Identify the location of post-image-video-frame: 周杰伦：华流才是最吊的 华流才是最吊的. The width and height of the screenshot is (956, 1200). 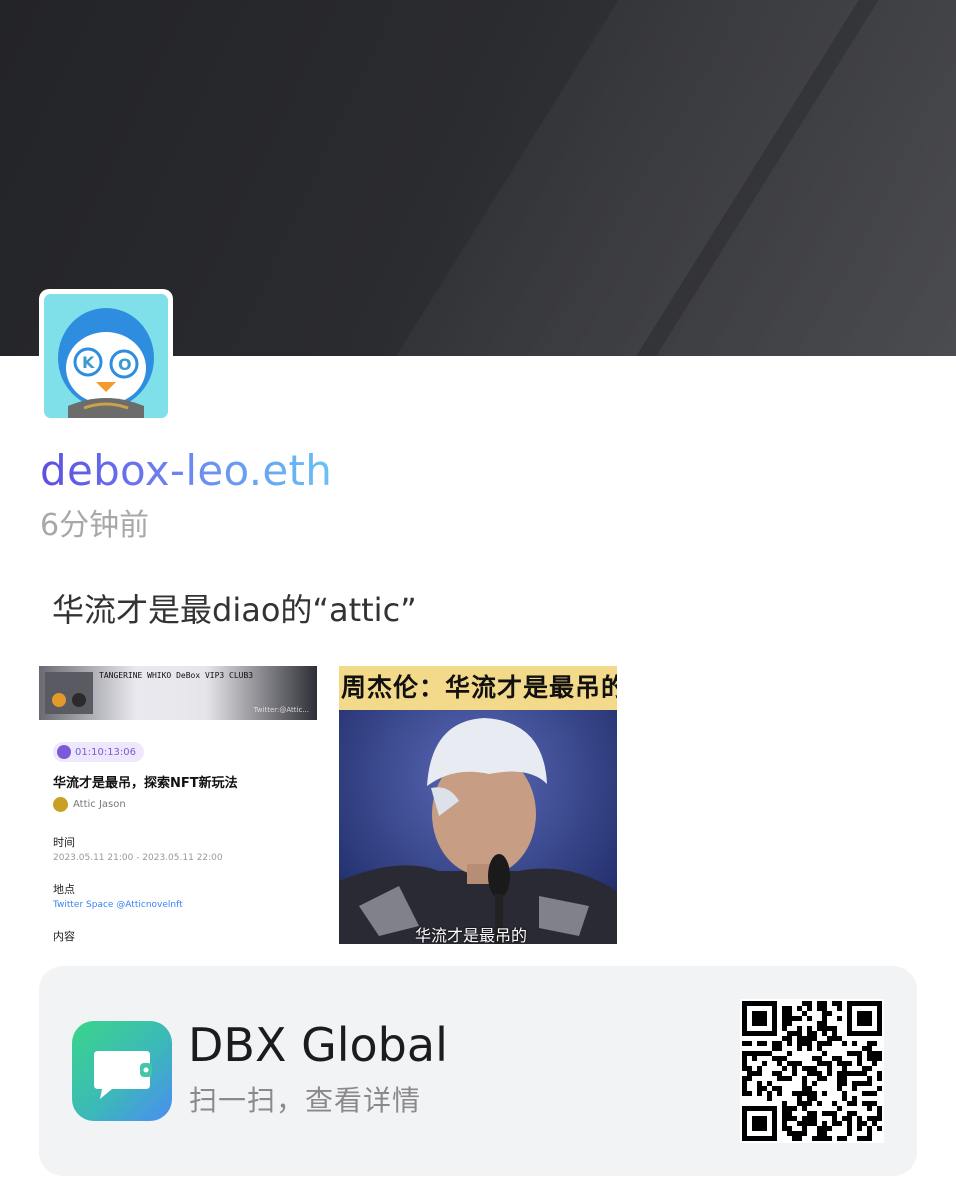
(478, 805).